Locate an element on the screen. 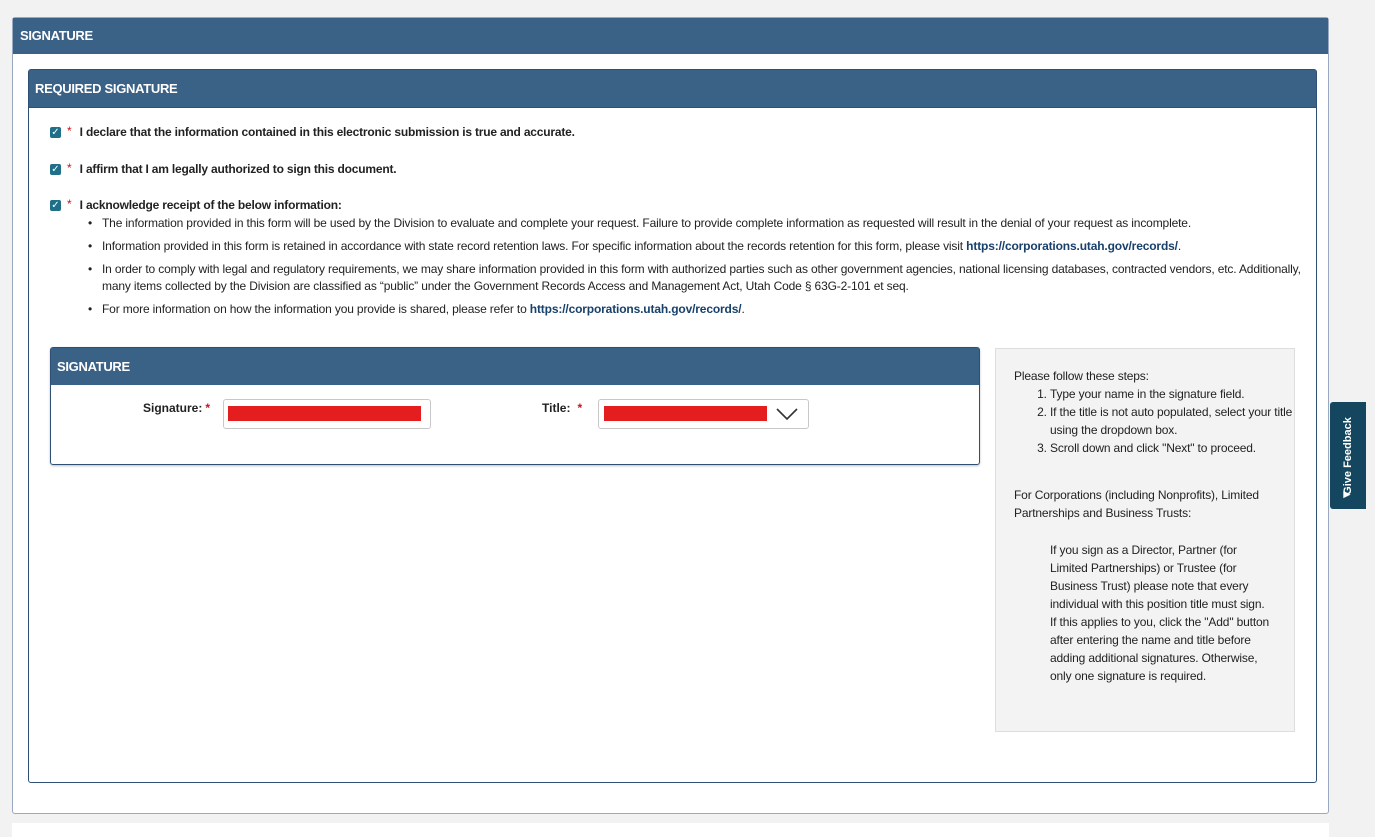  help-intro: Please follow these steps: is located at coordinates (1081, 376).